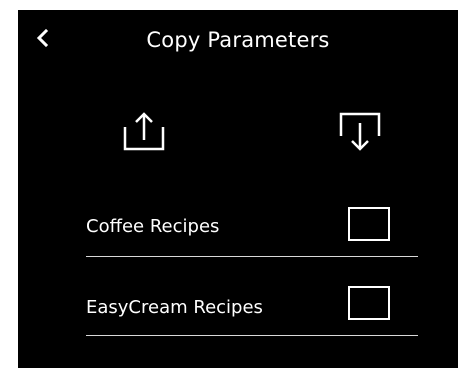 This screenshot has height=368, width=475. I want to click on download-import-icon, so click(360, 133).